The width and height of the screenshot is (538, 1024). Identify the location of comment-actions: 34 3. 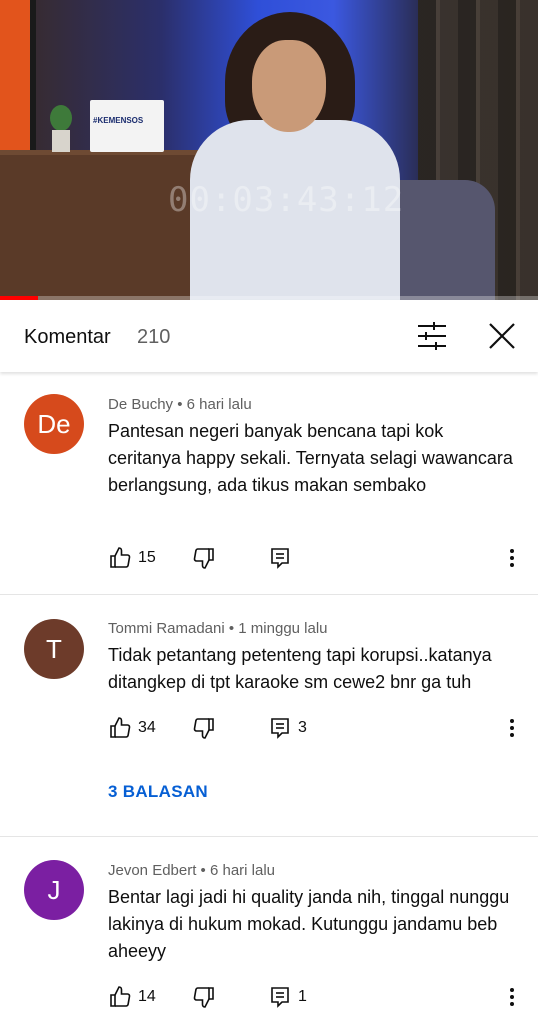
(318, 728).